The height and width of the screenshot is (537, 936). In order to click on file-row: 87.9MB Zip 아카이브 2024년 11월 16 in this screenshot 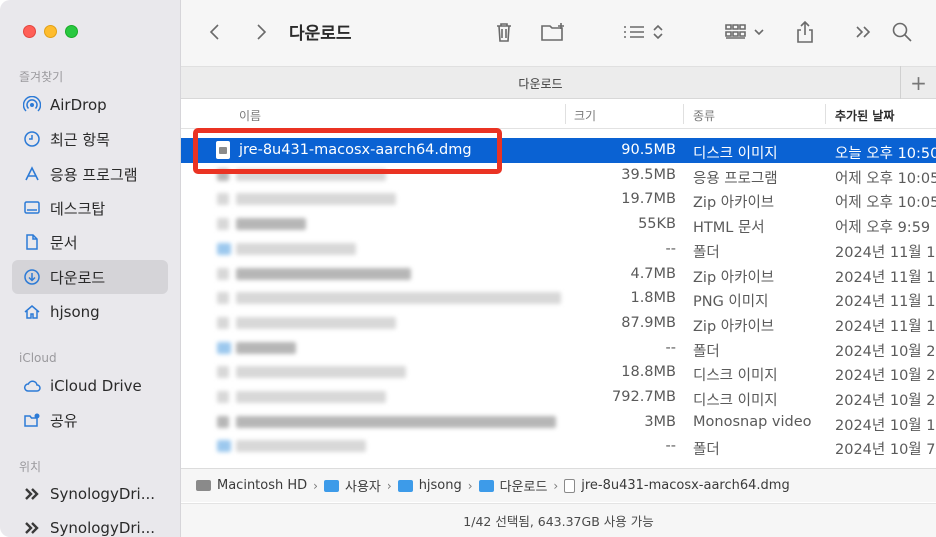, I will do `click(558, 323)`.